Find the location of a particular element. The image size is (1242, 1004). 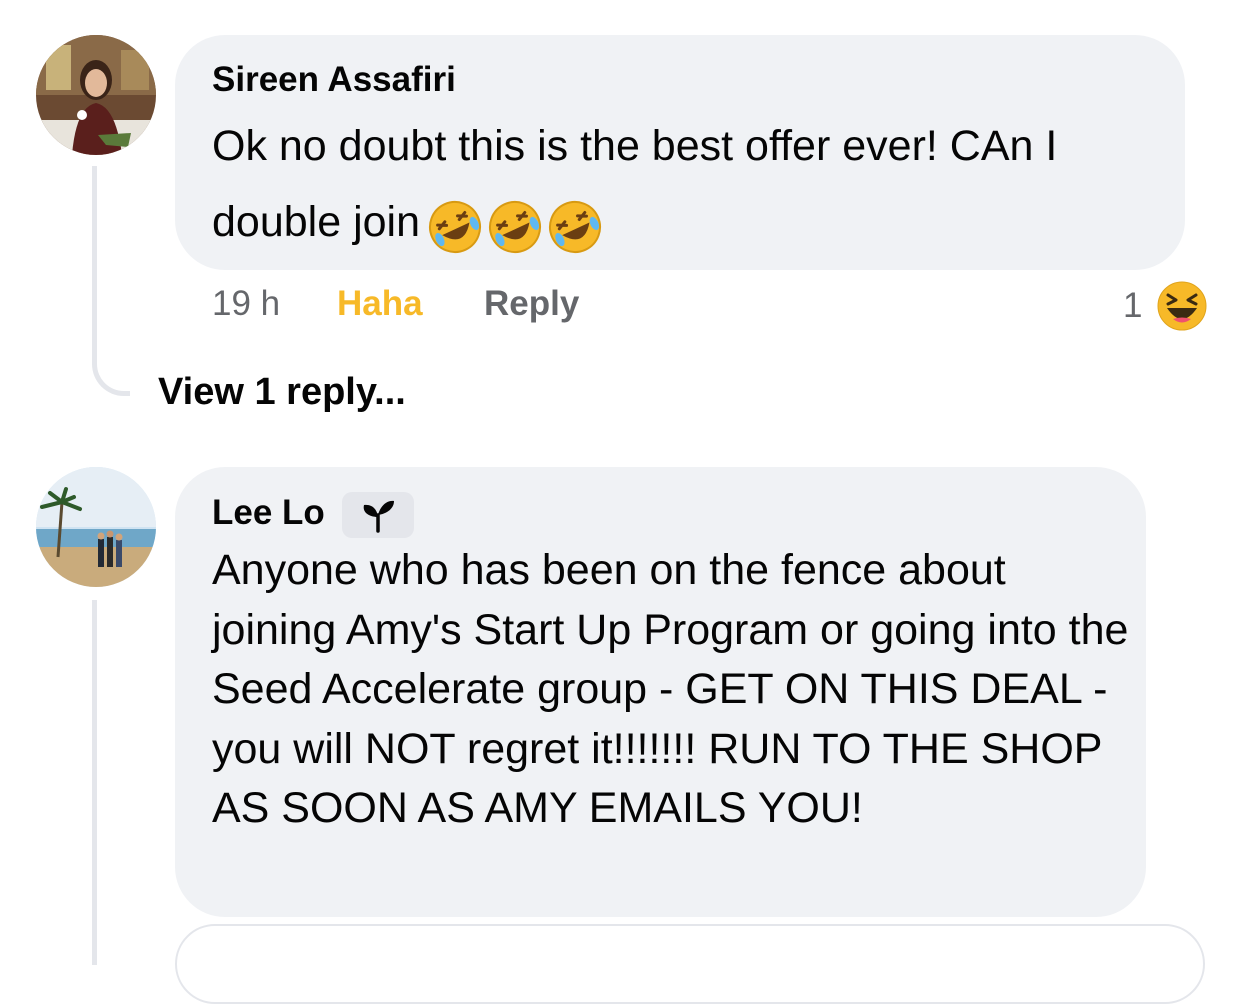

reply-button: Reply is located at coordinates (531, 304).